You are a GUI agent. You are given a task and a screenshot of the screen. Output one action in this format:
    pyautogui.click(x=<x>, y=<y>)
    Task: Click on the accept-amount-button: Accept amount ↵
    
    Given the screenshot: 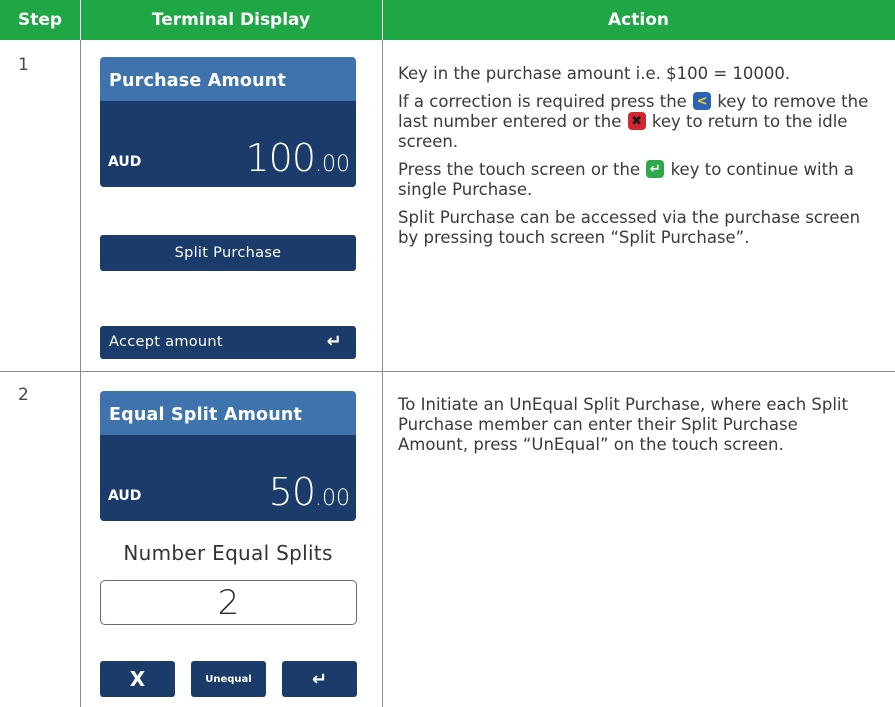 What is the action you would take?
    pyautogui.click(x=228, y=342)
    